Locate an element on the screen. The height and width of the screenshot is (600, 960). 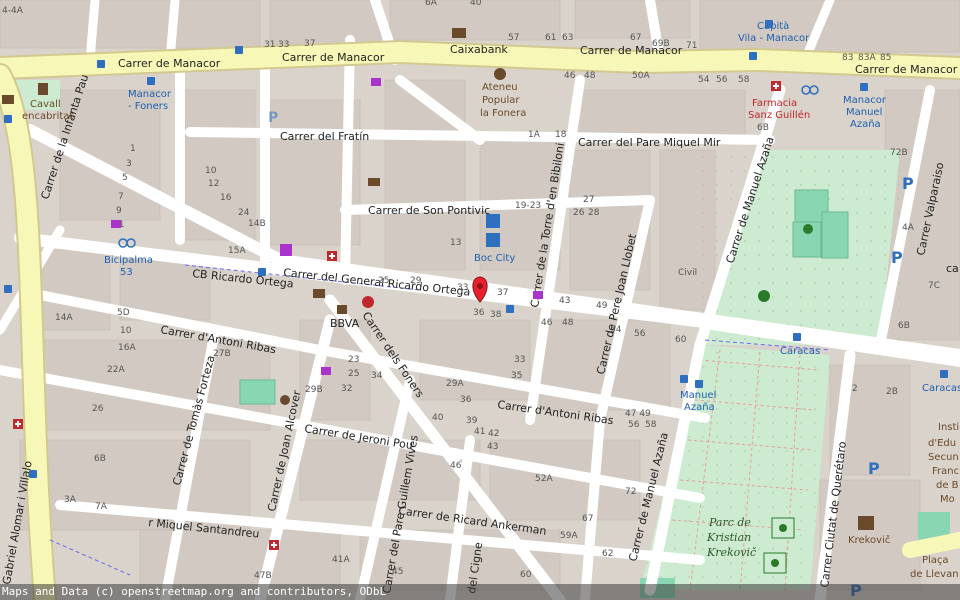
house-number: 35 is located at coordinates (516, 376).